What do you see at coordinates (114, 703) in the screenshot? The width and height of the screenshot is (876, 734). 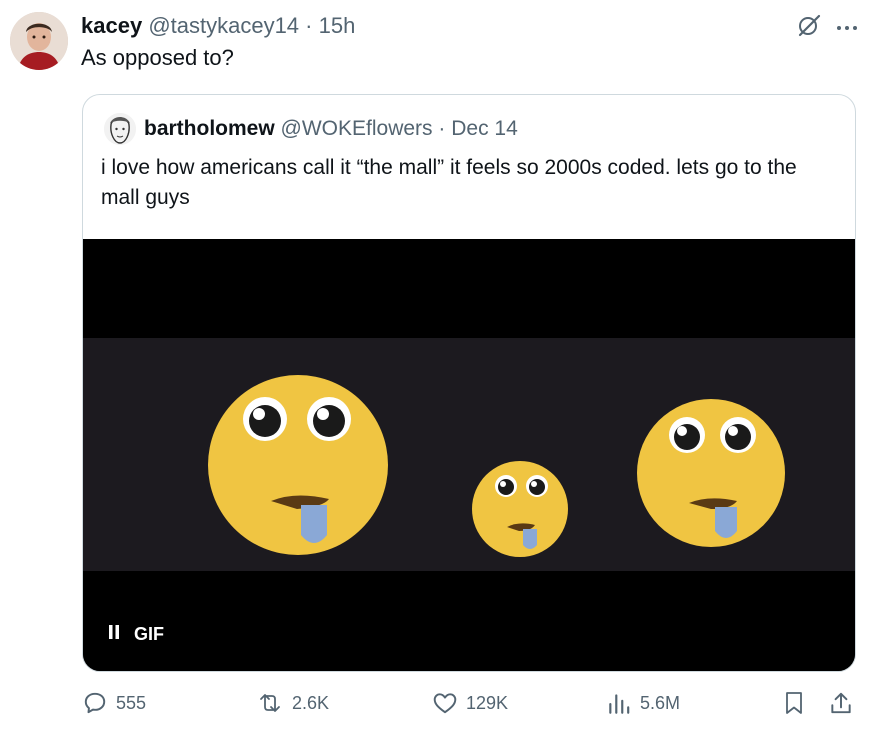 I see `reply-button: 555` at bounding box center [114, 703].